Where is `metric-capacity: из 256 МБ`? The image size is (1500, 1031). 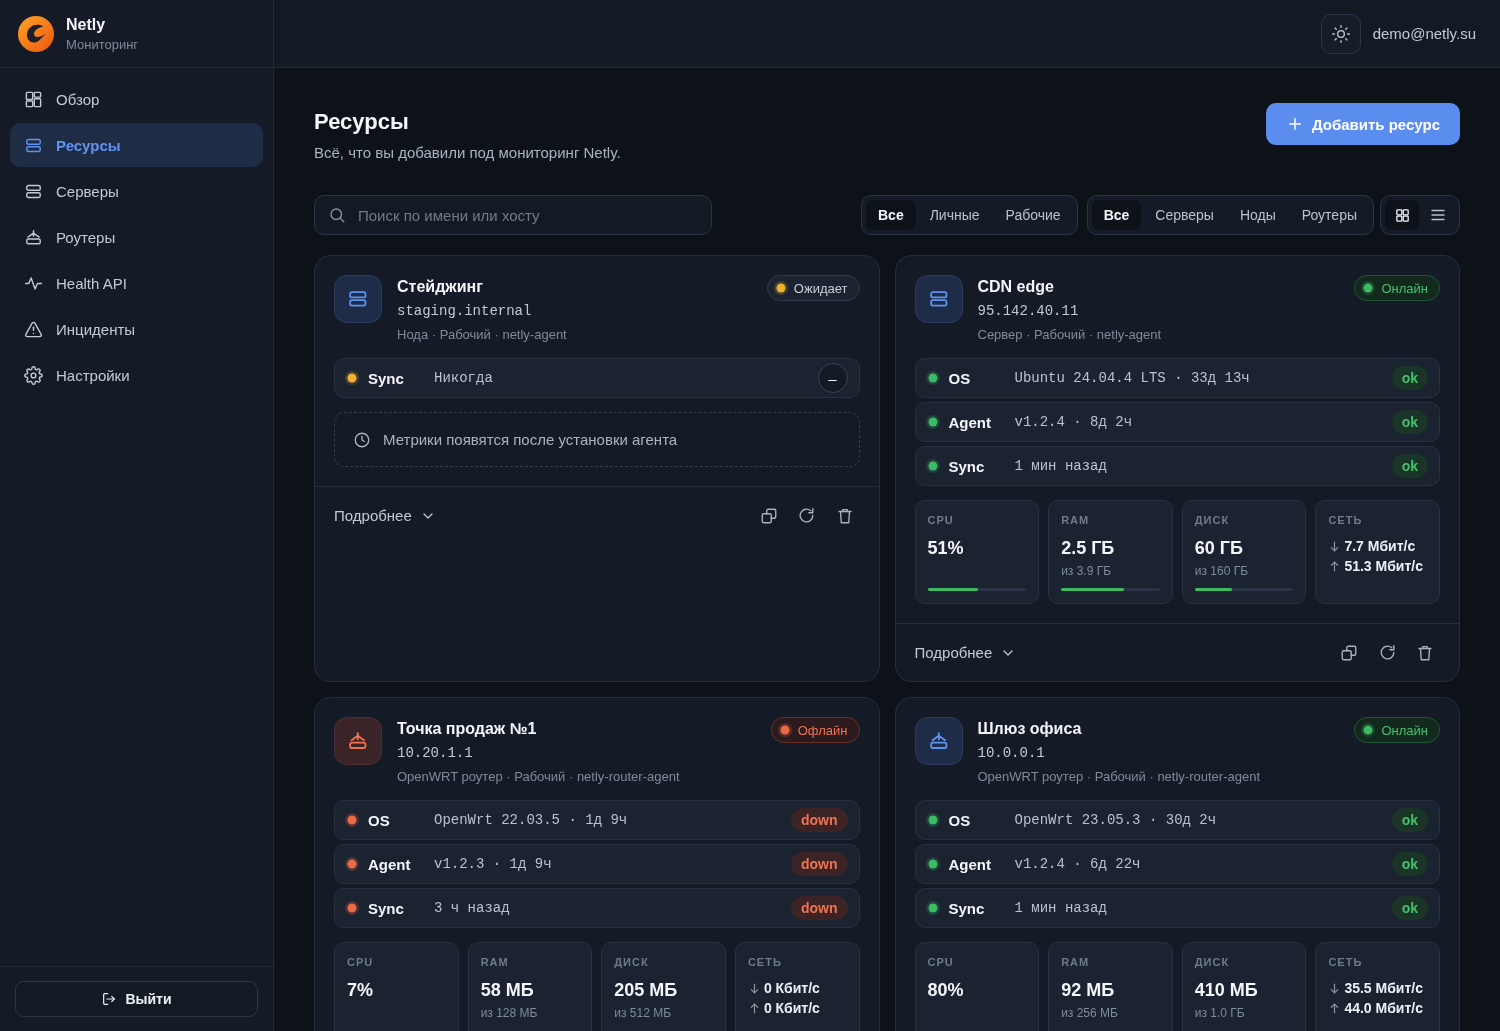 metric-capacity: из 256 МБ is located at coordinates (1089, 1013).